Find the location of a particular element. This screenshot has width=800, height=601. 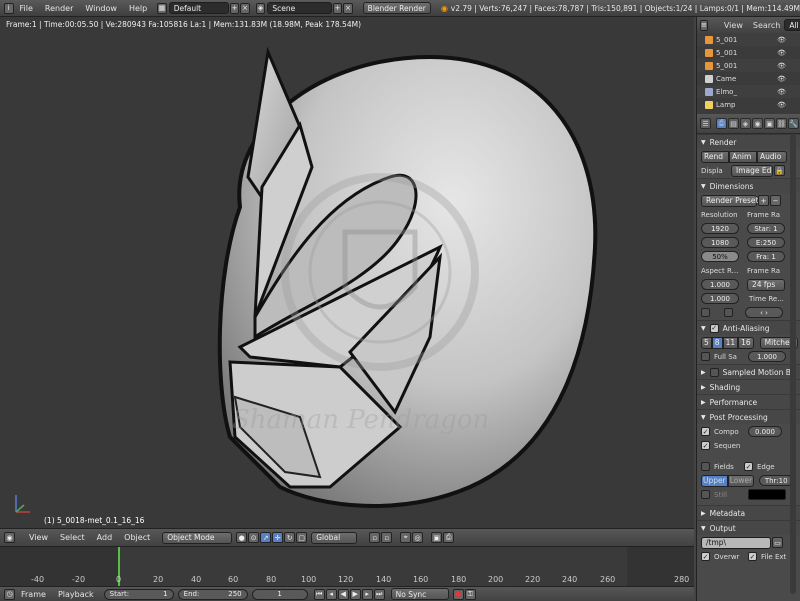

rotate-icon: ↻ is located at coordinates (290, 537).